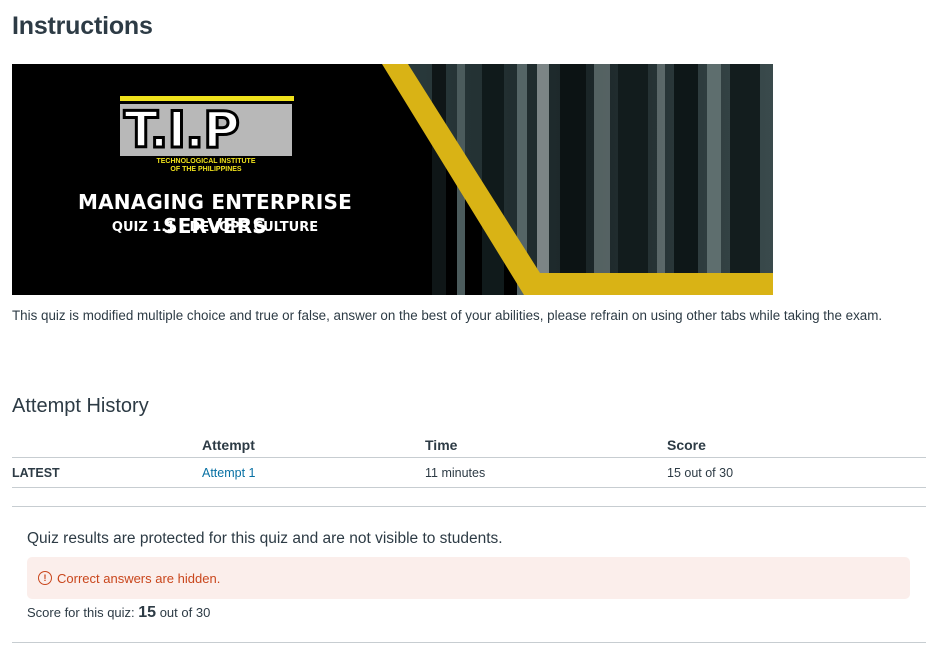  Describe the element at coordinates (82, 26) in the screenshot. I see `page-title: Instructions` at that location.